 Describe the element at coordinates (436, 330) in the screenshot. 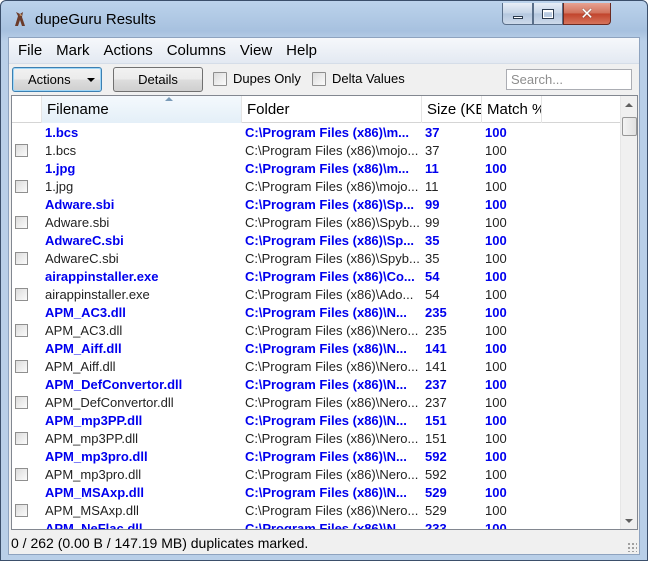

I see `size-cell: 235` at that location.